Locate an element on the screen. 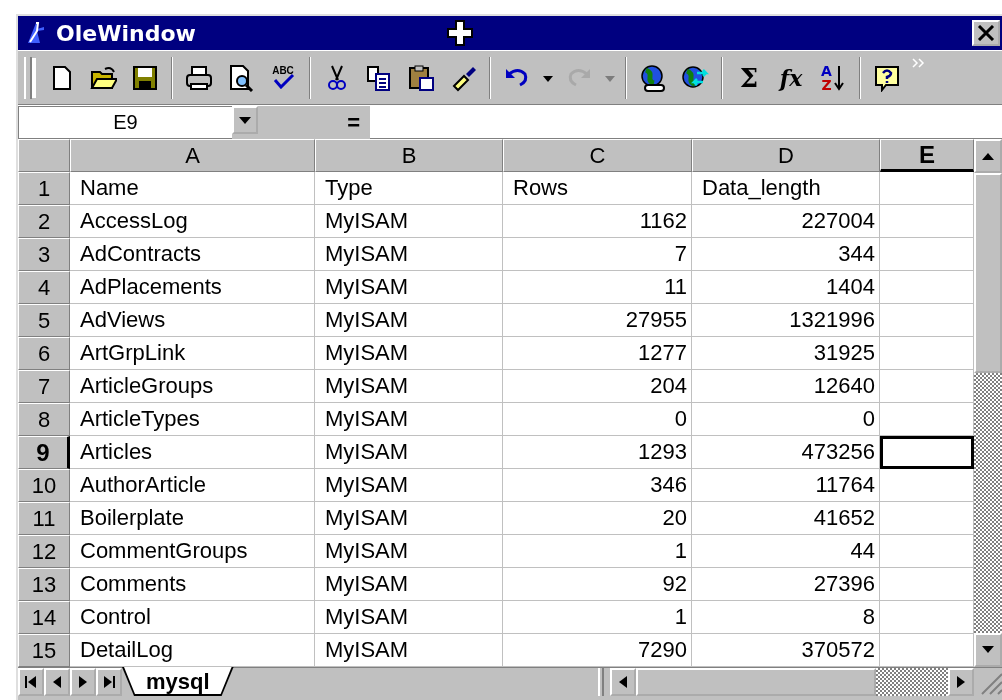 The height and width of the screenshot is (700, 1002). function-button: fx is located at coordinates (791, 77).